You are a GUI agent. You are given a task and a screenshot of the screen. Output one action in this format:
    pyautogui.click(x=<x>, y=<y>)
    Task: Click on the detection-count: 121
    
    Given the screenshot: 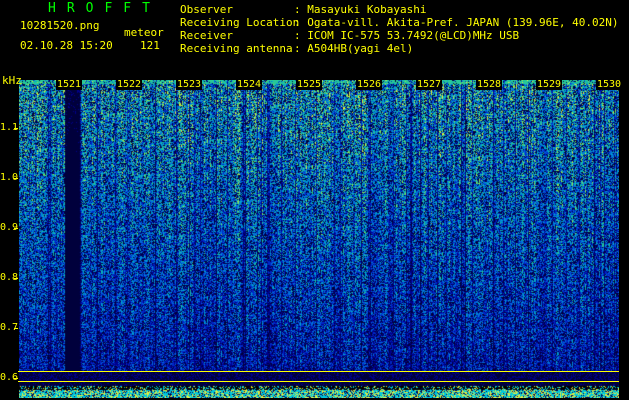 What is the action you would take?
    pyautogui.click(x=150, y=45)
    